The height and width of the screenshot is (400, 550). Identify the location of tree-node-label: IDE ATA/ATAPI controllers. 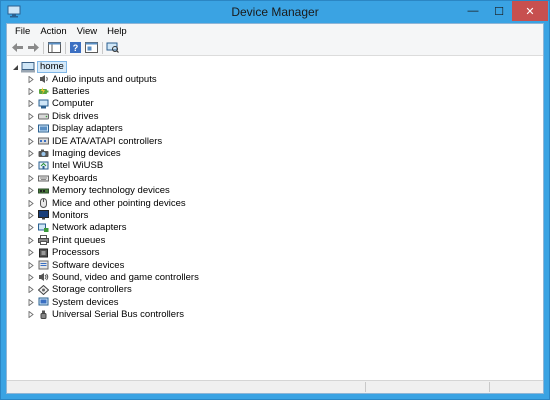
(107, 141).